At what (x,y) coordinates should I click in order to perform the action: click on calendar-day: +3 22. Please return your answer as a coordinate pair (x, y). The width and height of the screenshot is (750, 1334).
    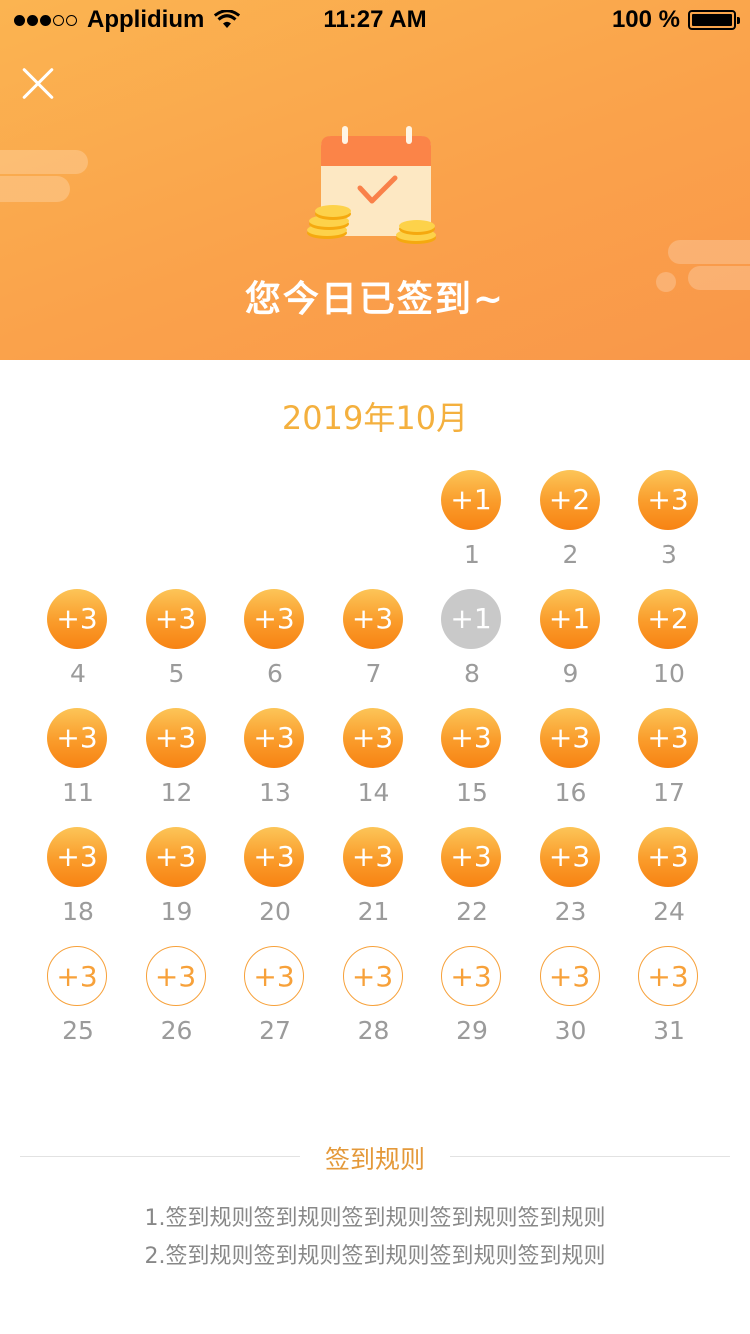
    Looking at the image, I should click on (472, 882).